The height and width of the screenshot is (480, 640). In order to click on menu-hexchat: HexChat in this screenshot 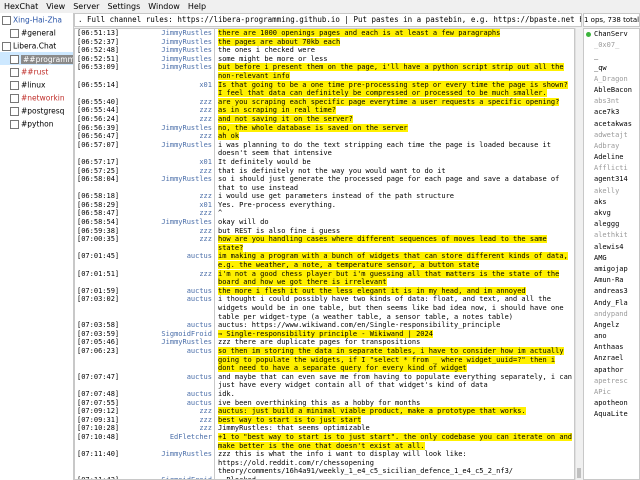, I will do `click(21, 6)`.